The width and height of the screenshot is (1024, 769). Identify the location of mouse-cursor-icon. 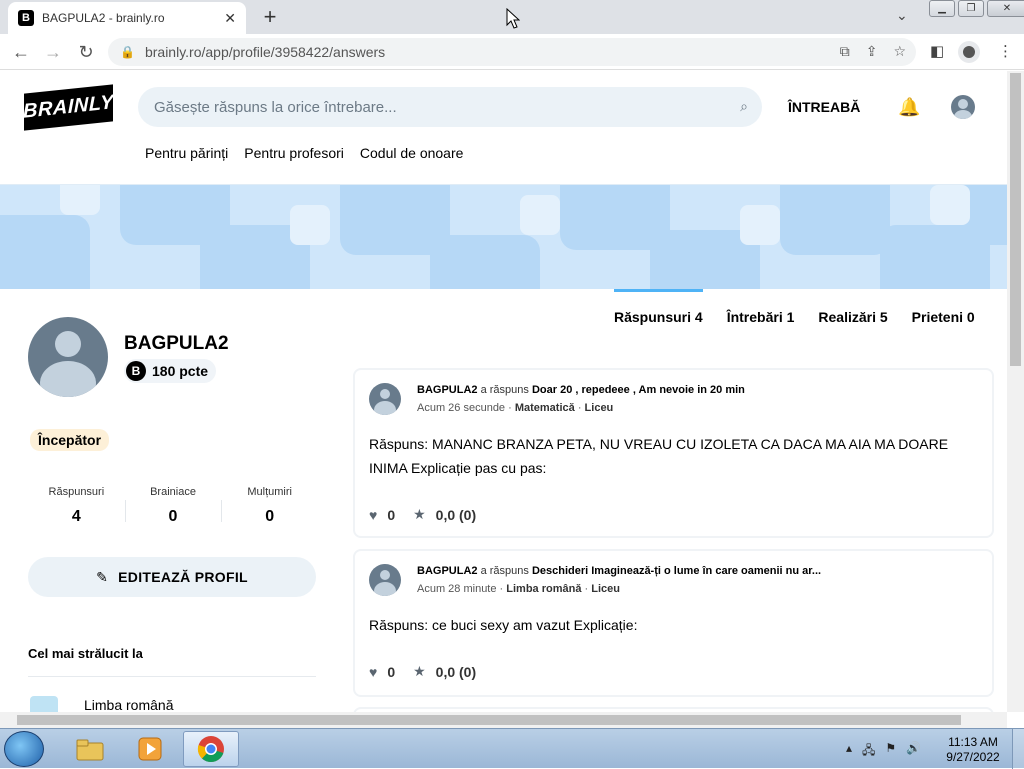
(513, 18).